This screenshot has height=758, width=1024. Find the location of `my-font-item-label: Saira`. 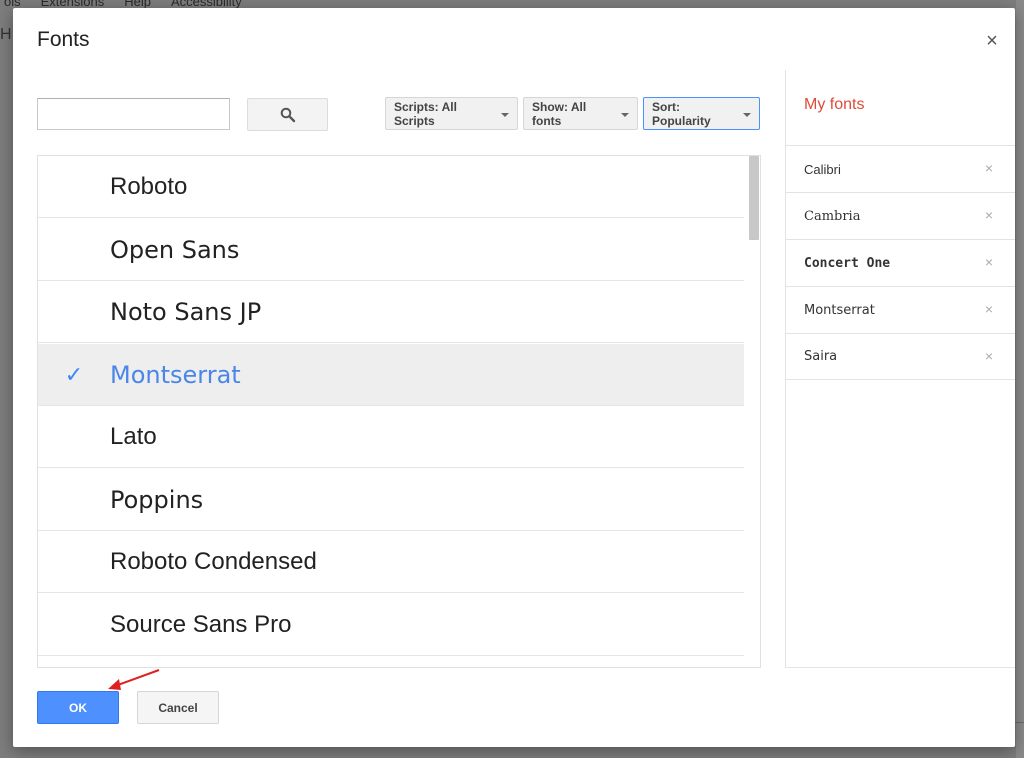

my-font-item-label: Saira is located at coordinates (821, 356).